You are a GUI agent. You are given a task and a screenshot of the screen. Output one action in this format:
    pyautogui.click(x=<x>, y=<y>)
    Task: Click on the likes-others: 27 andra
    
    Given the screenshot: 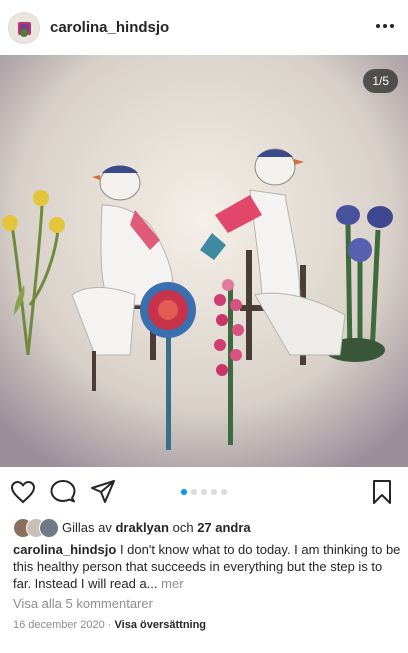 What is the action you would take?
    pyautogui.click(x=223, y=527)
    